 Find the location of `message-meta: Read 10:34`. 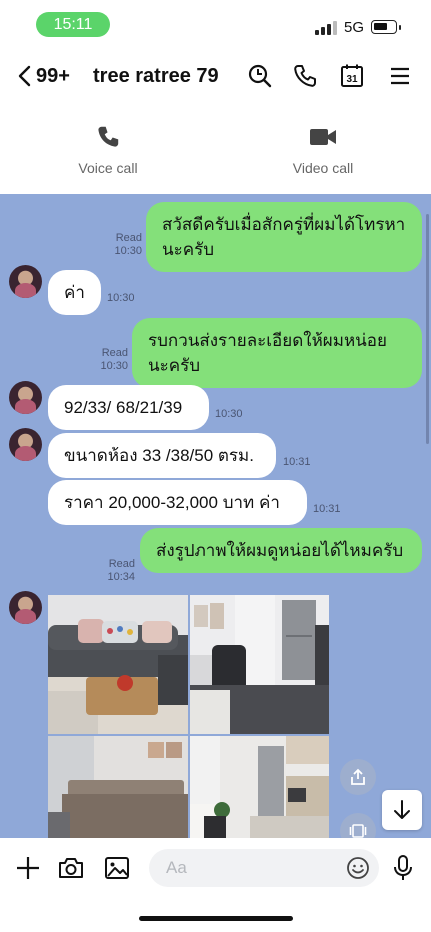

message-meta: Read 10:34 is located at coordinates (121, 570).